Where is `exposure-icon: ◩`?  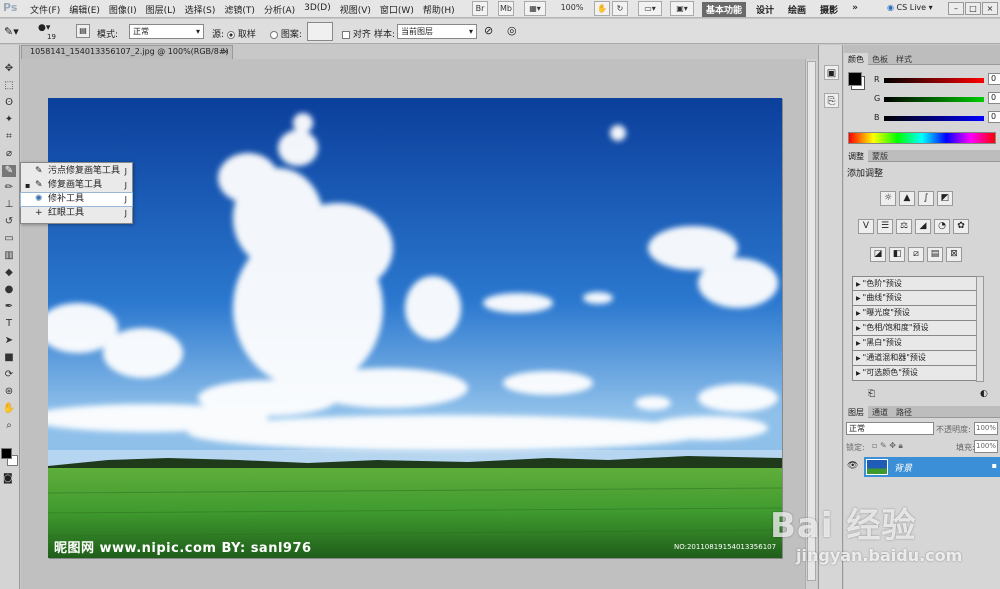 exposure-icon: ◩ is located at coordinates (945, 198).